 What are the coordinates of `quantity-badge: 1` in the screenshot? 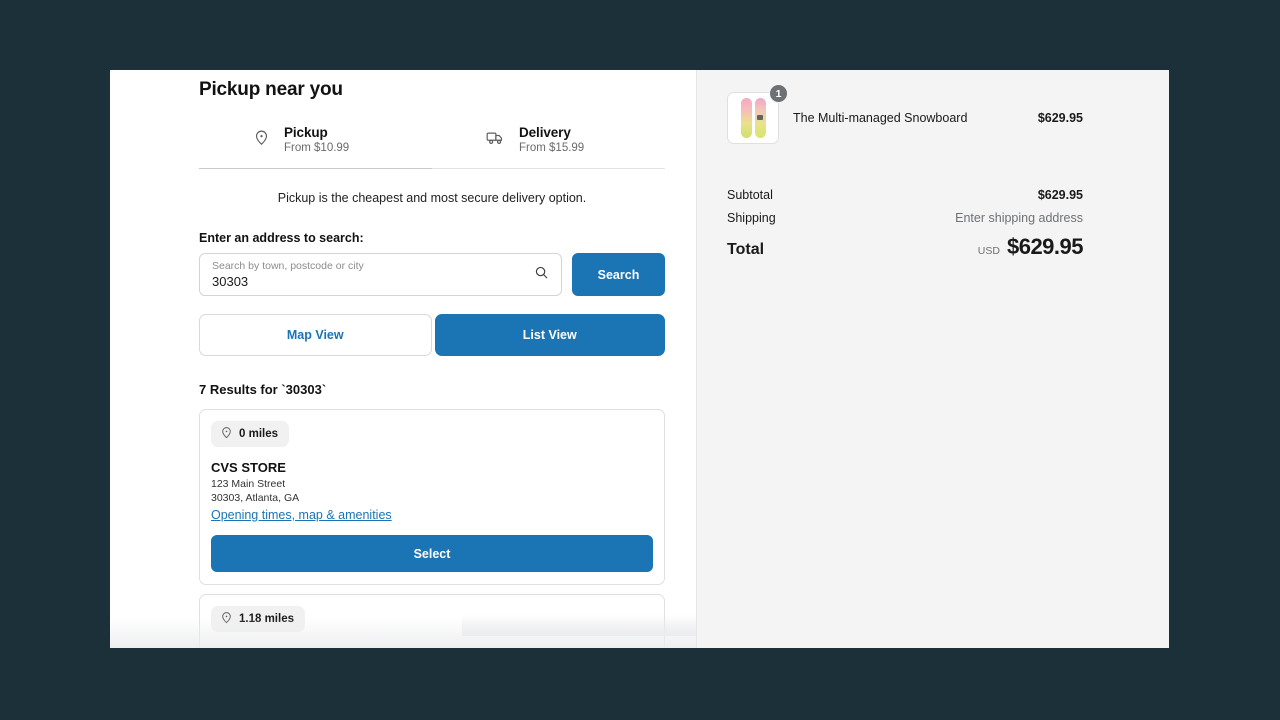 It's located at (778, 93).